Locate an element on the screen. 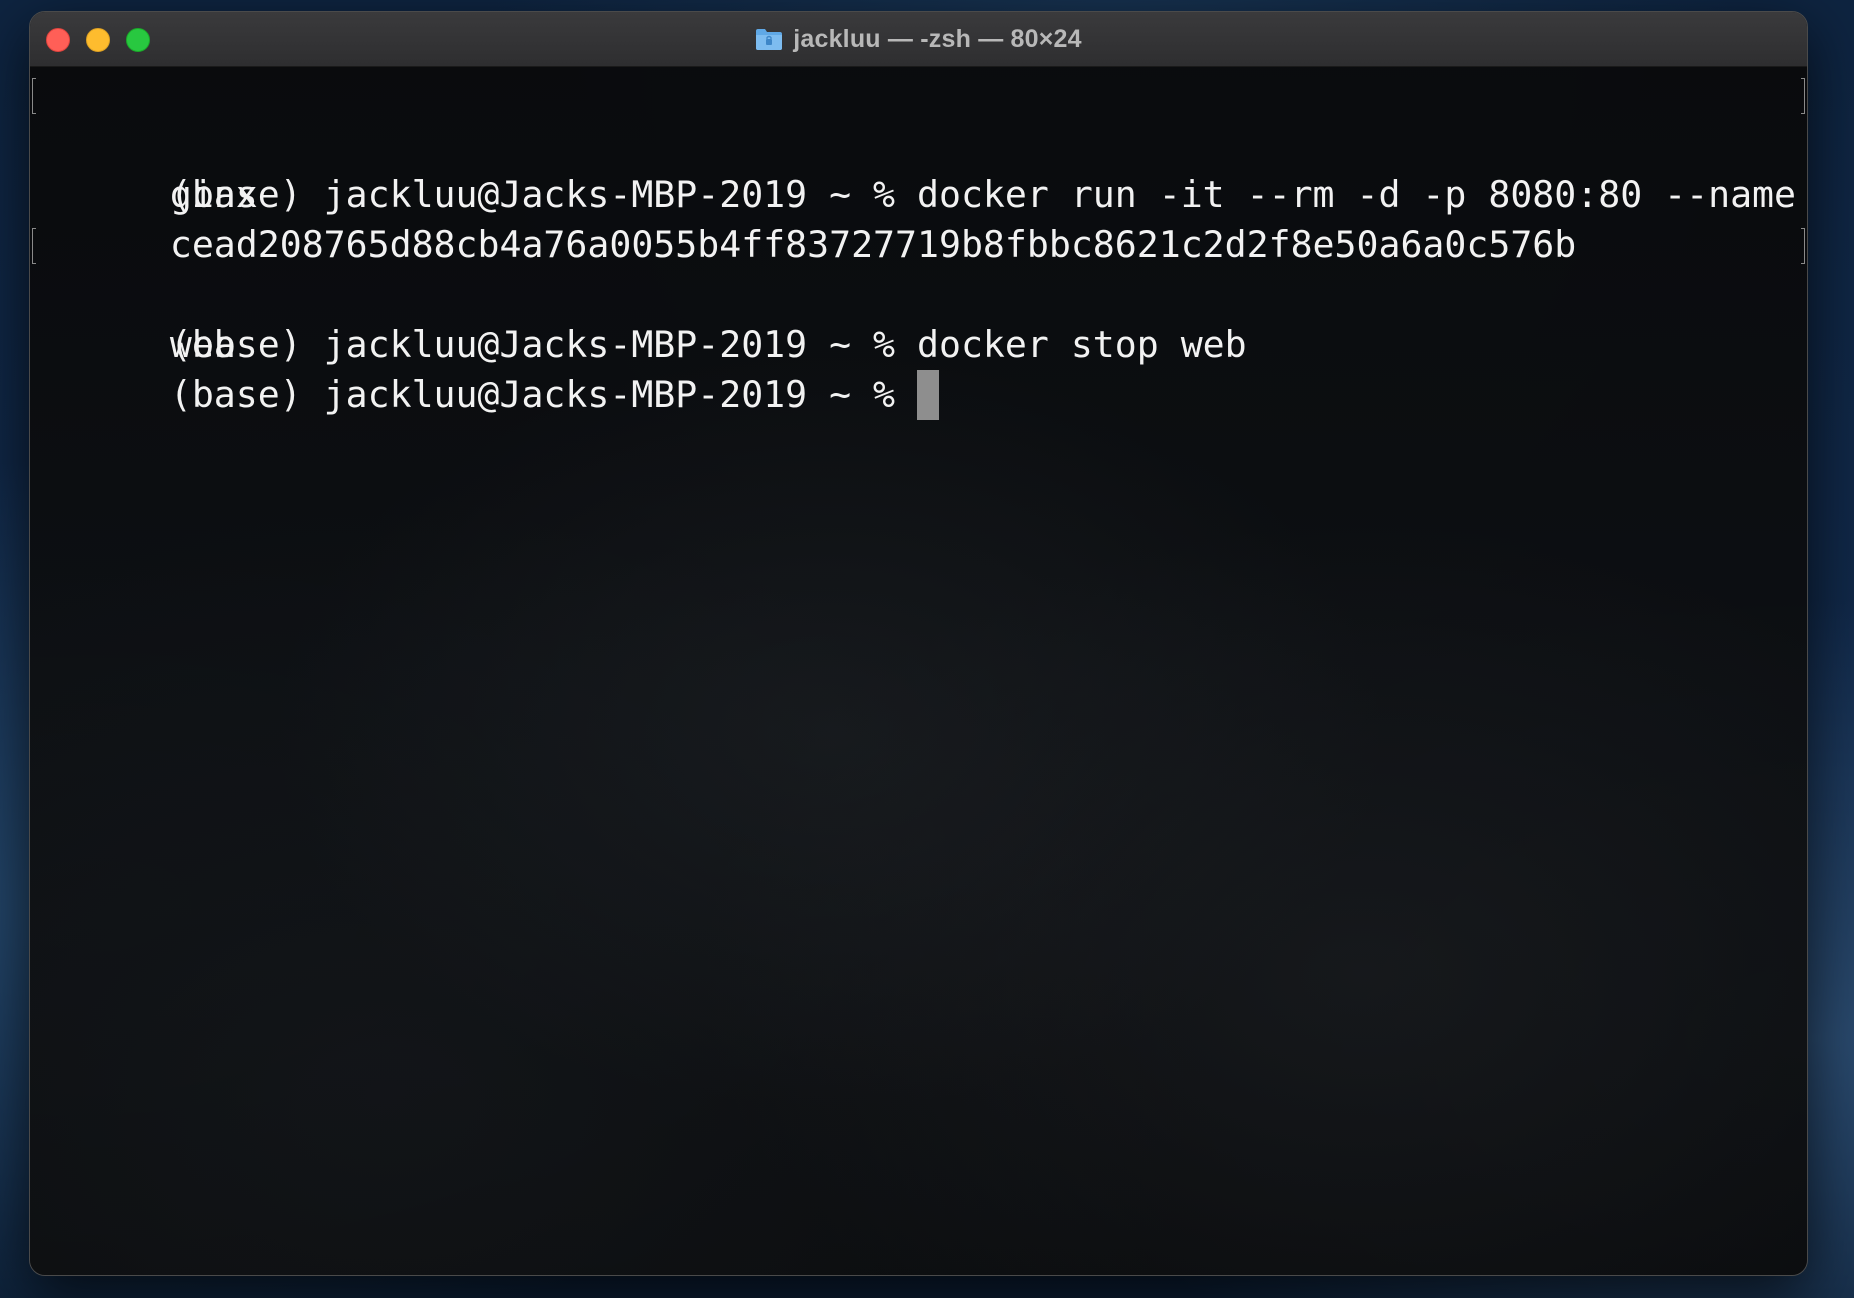 The width and height of the screenshot is (1854, 1298). terminal-prompt: (base) jackluu@Jacks-MBP-2019 ~ % is located at coordinates (543, 394).